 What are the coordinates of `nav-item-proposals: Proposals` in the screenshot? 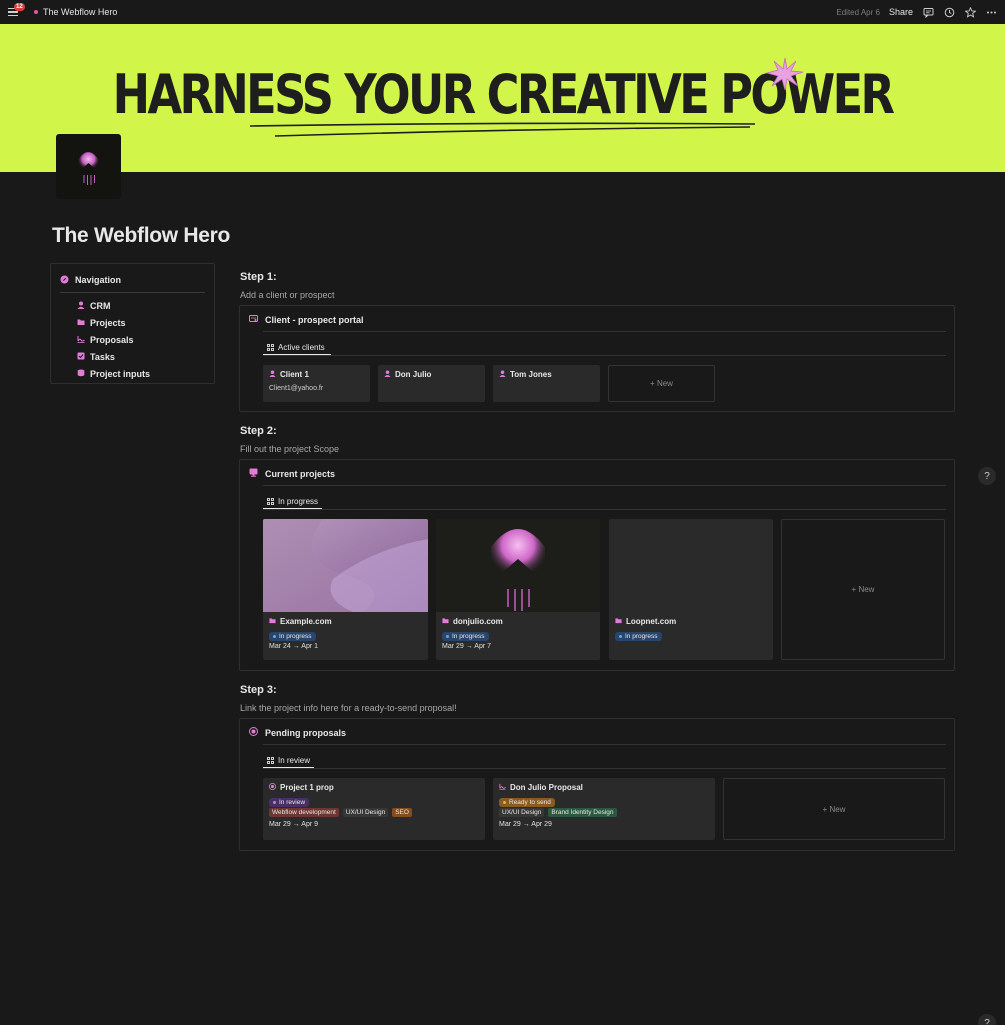 It's located at (141, 339).